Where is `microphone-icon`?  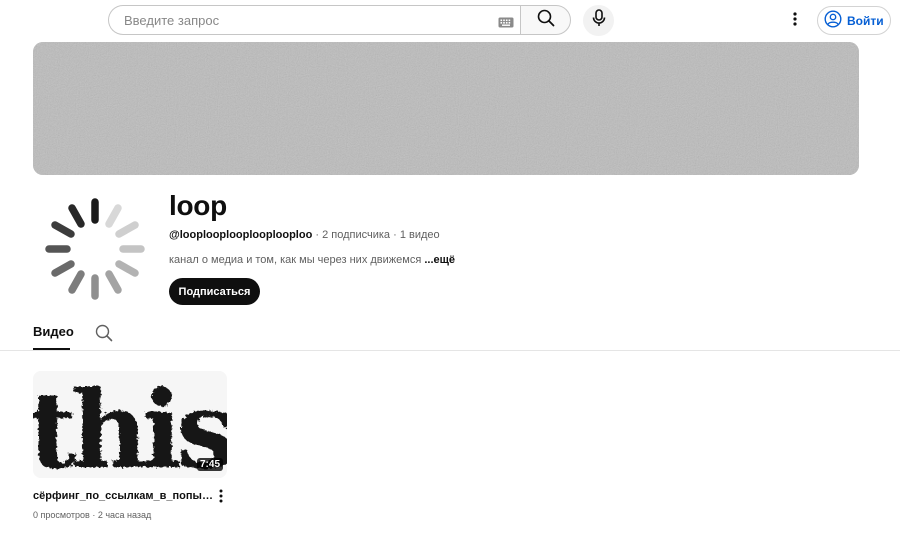 microphone-icon is located at coordinates (599, 20).